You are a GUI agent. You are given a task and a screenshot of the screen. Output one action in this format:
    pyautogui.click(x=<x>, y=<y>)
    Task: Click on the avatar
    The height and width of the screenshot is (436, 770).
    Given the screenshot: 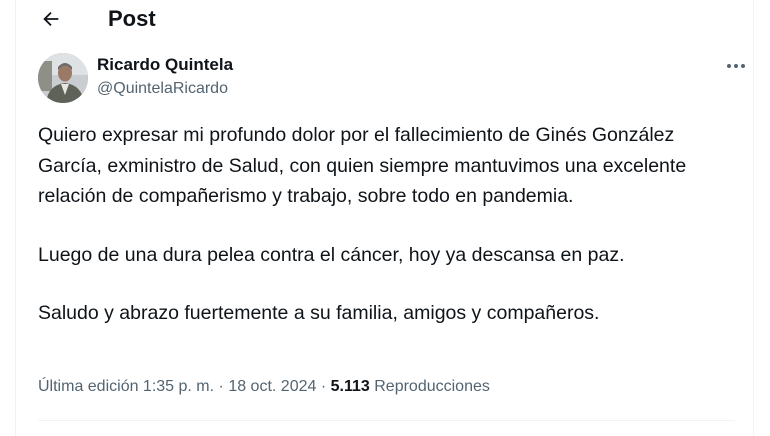 What is the action you would take?
    pyautogui.click(x=63, y=78)
    